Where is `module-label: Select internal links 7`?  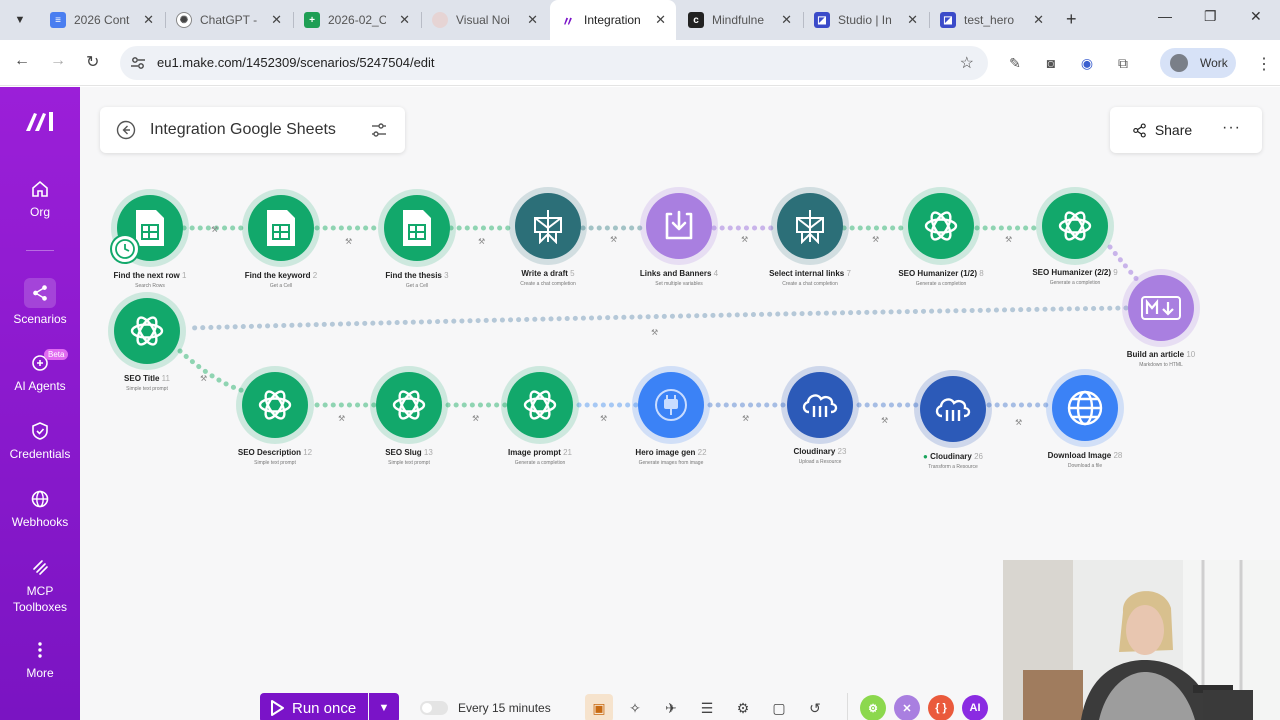
module-label: Select internal links 7 is located at coordinates (810, 273).